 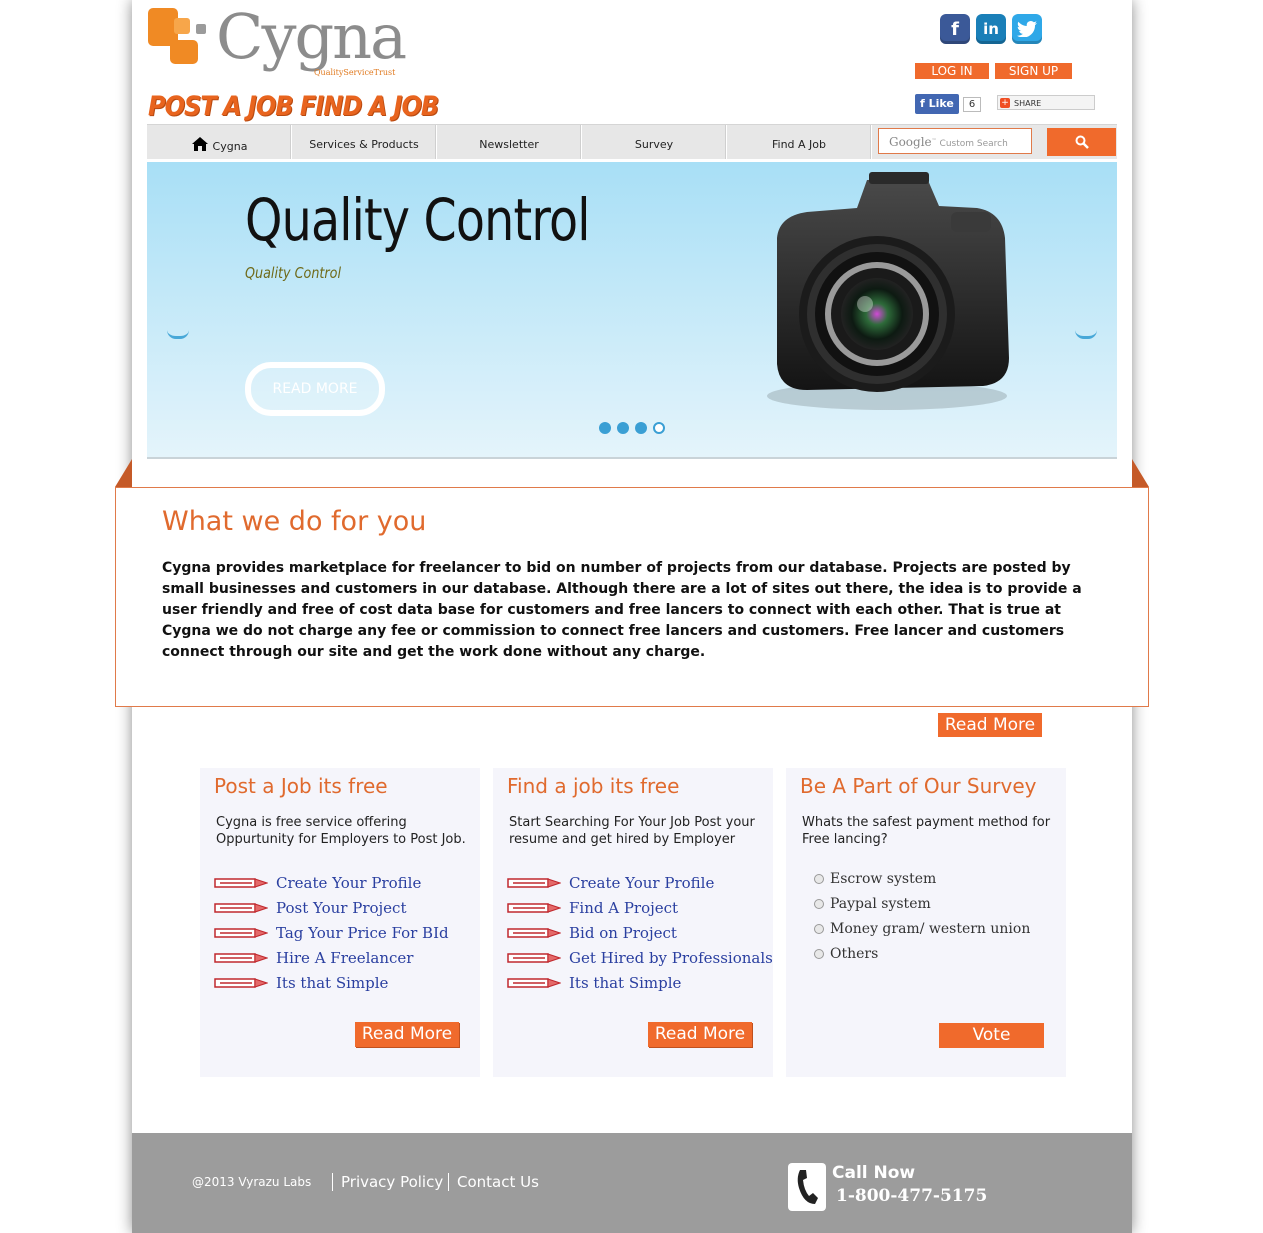 What do you see at coordinates (293, 106) in the screenshot?
I see `slogan: POST A JOB FIND A JOB` at bounding box center [293, 106].